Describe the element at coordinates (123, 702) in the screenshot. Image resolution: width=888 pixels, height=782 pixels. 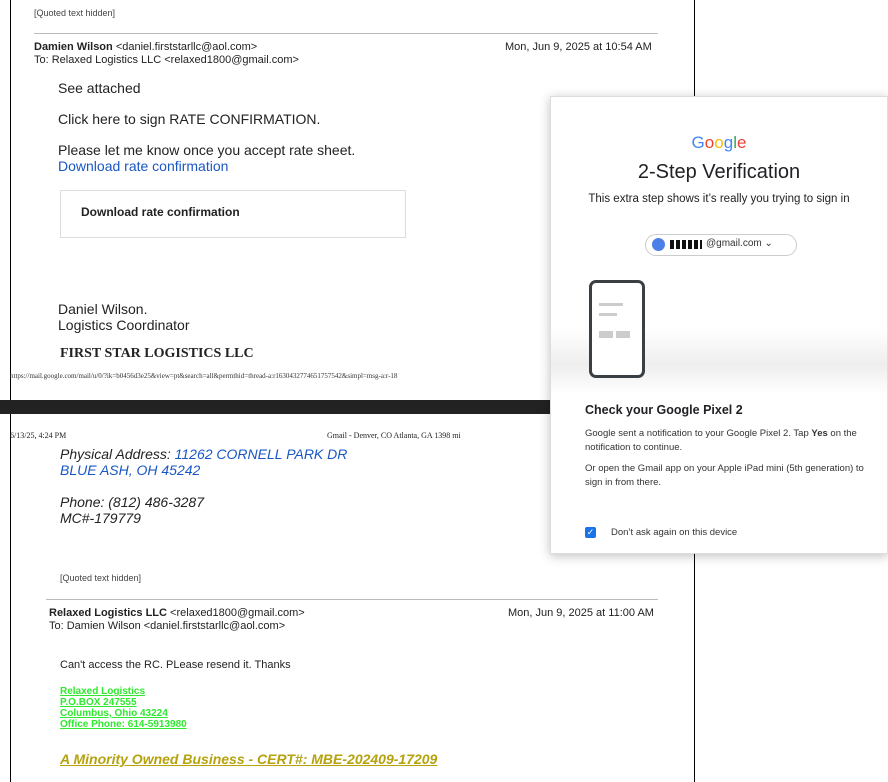
I see `sig-line: P.O.BOX 247555` at that location.